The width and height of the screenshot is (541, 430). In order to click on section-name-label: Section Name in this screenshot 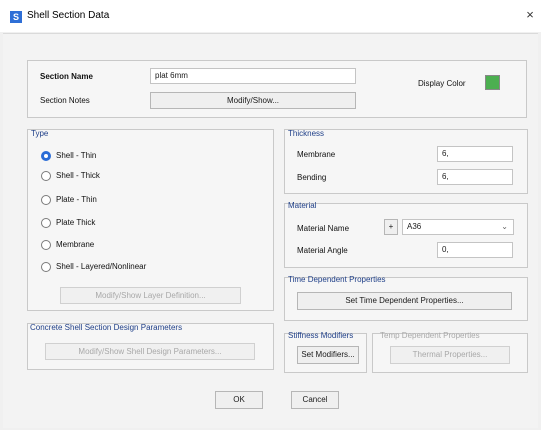, I will do `click(66, 76)`.